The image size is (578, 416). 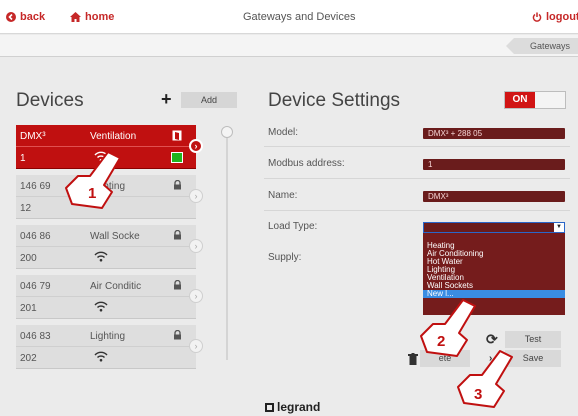 I want to click on top-bar: back home Gateways and Devices logout, so click(x=289, y=17).